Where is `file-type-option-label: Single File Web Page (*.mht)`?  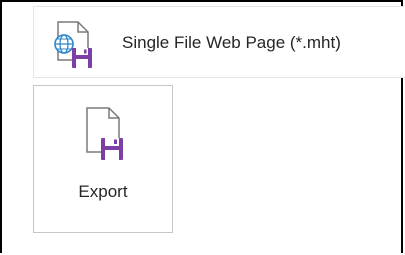 file-type-option-label: Single File Web Page (*.mht) is located at coordinates (231, 42).